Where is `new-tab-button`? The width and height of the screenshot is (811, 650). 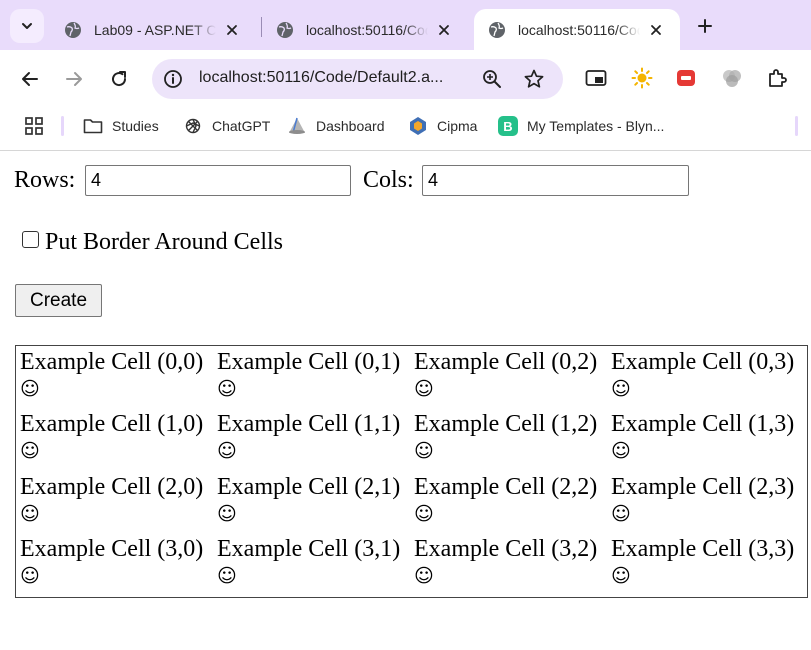
new-tab-button is located at coordinates (705, 26).